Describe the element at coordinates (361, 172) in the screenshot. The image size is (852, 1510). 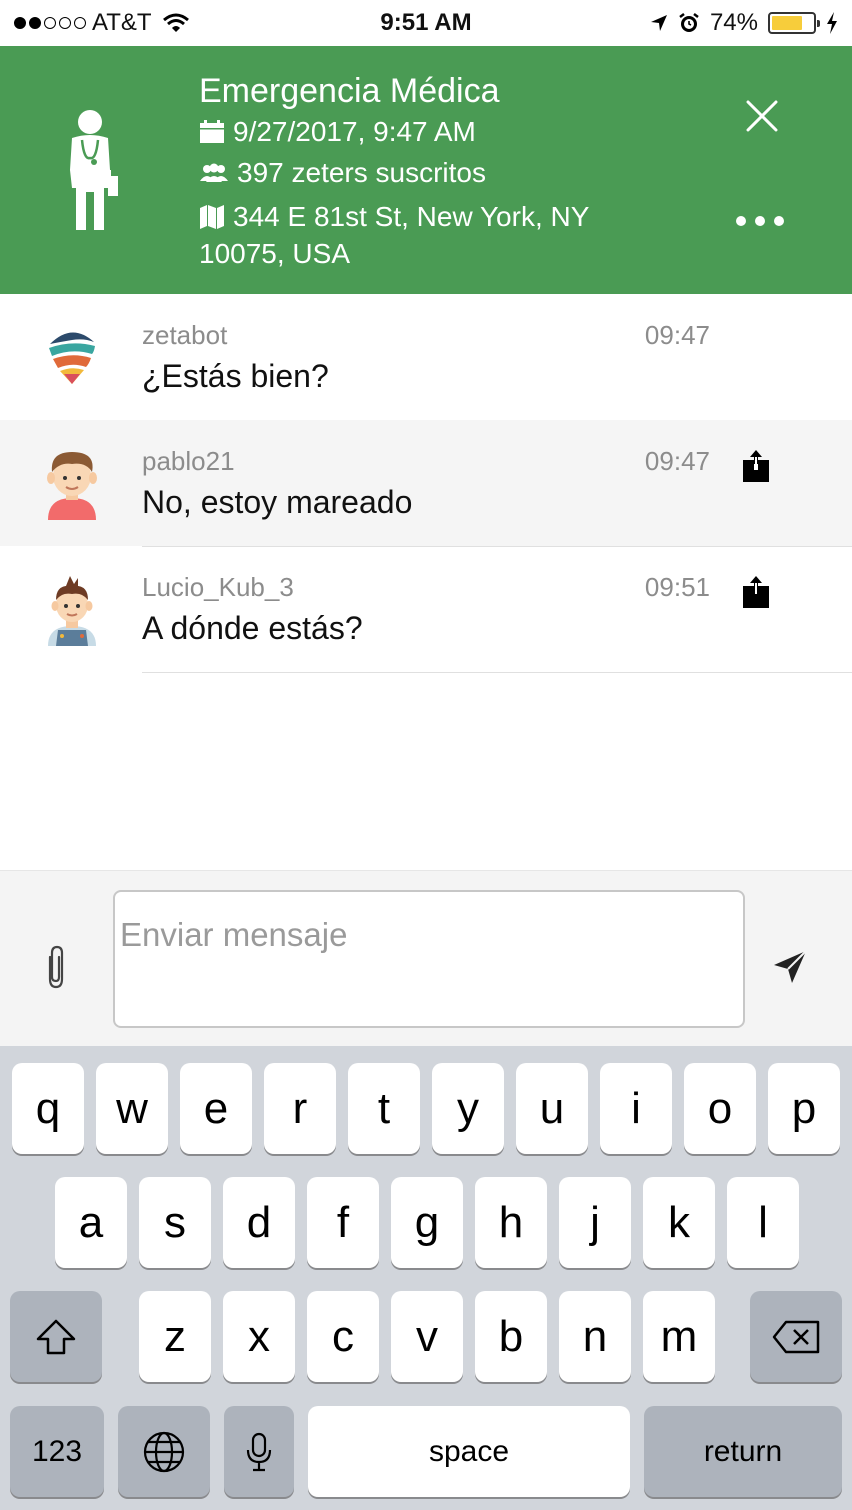
I see `event-subscribers-text: 397 zeters suscritos` at that location.